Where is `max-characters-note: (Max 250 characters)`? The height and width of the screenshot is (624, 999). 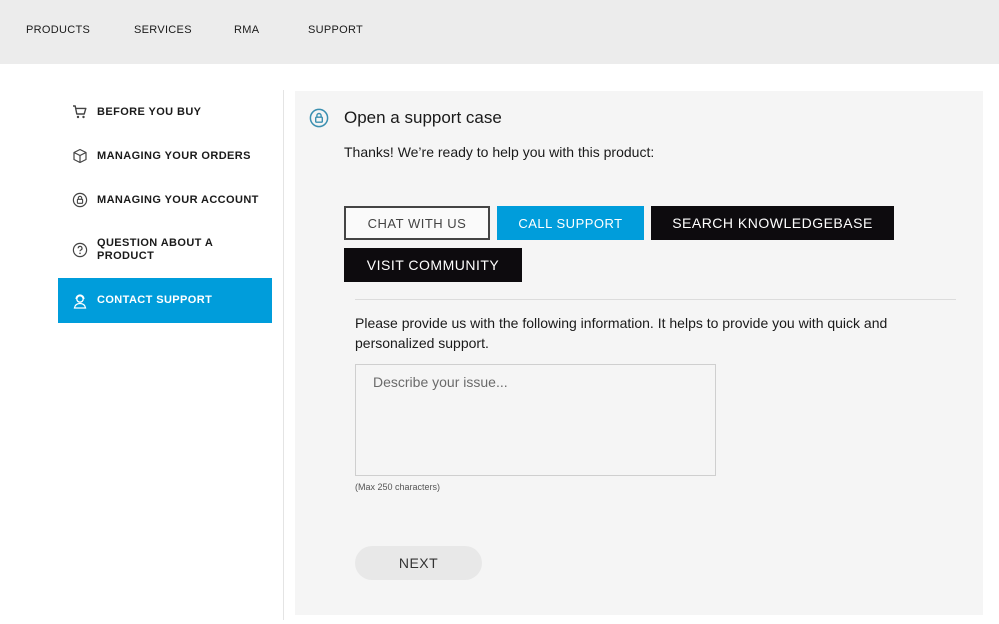 max-characters-note: (Max 250 characters) is located at coordinates (398, 487).